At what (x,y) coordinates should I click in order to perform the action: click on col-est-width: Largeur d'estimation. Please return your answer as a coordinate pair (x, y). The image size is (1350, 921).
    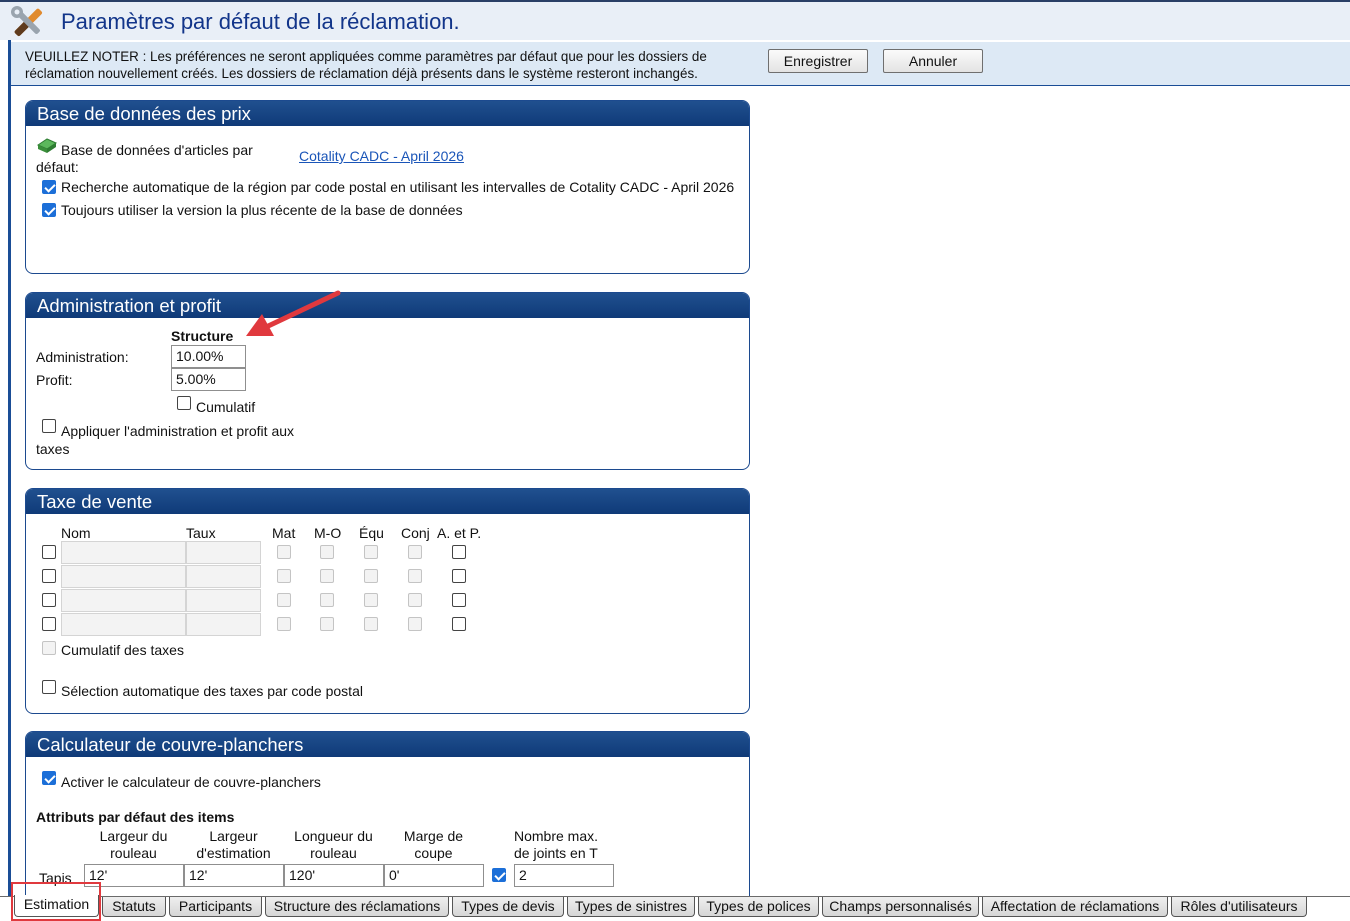
    Looking at the image, I should click on (233, 844).